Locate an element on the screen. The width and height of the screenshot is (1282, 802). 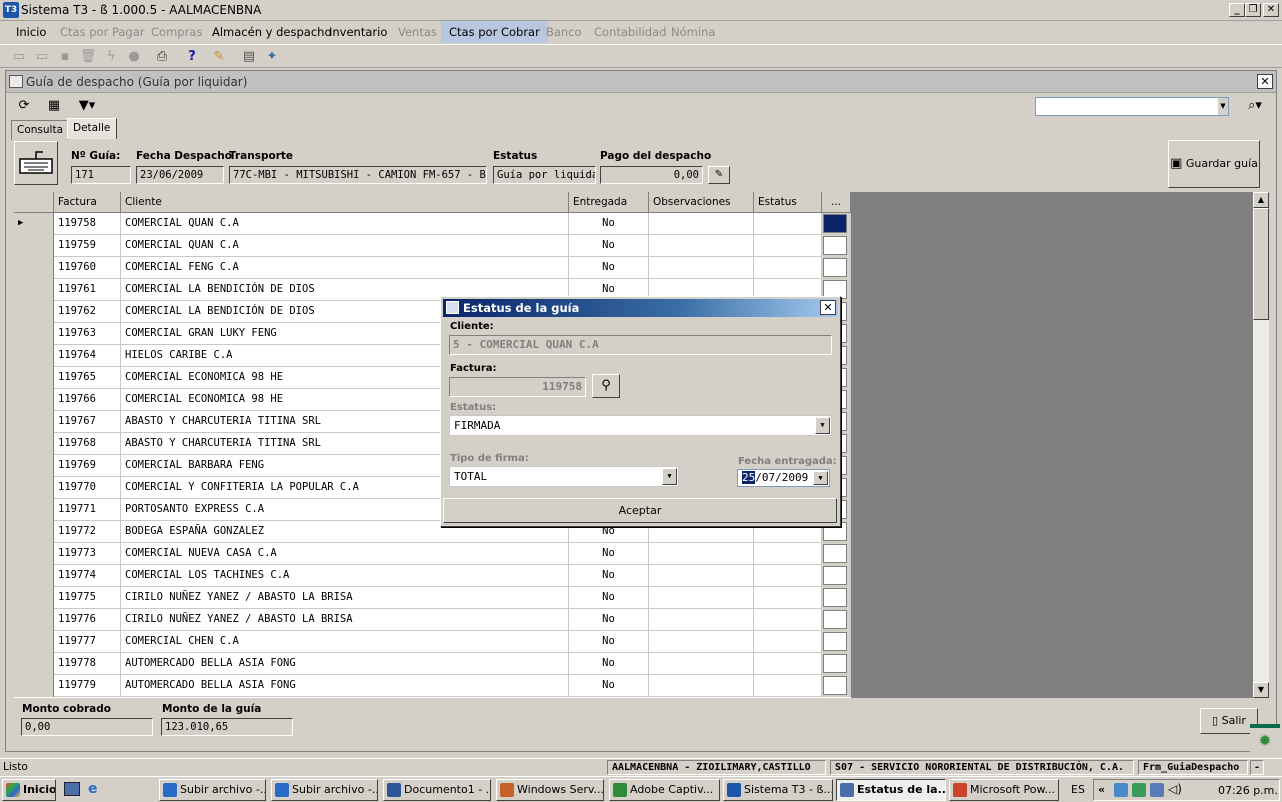
table-row: ▶ 119758 COMERCIAL QUAN C.A No is located at coordinates (432, 224).